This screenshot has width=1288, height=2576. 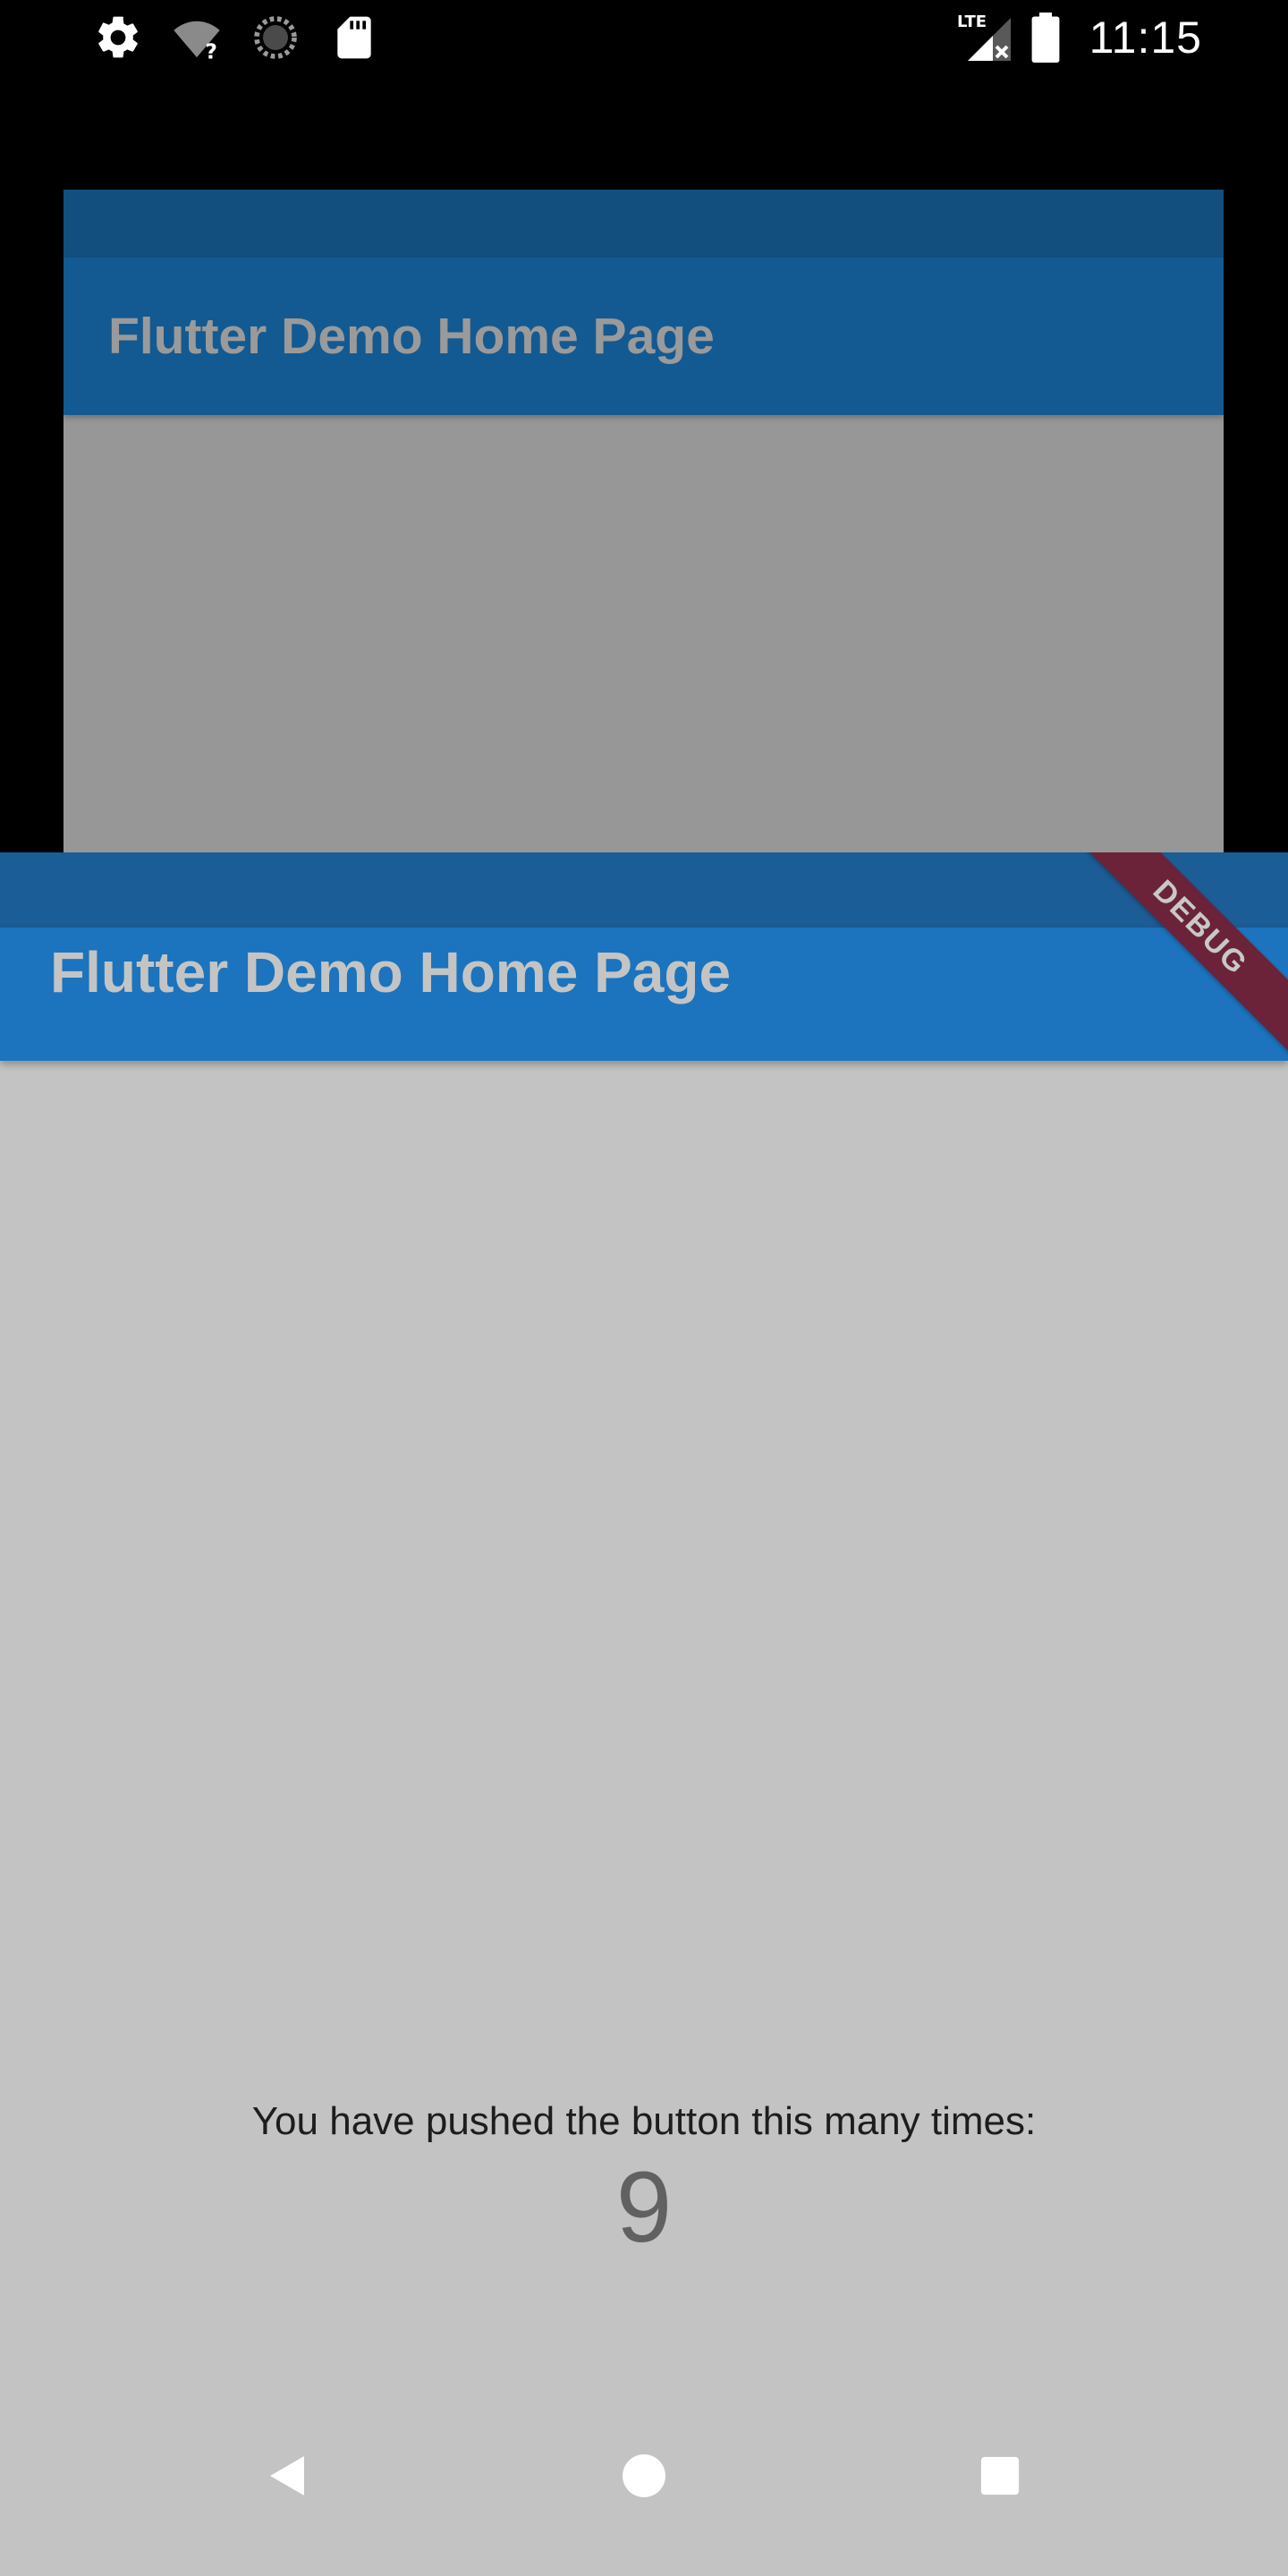 What do you see at coordinates (1145, 38) in the screenshot?
I see `clock: 11:15` at bounding box center [1145, 38].